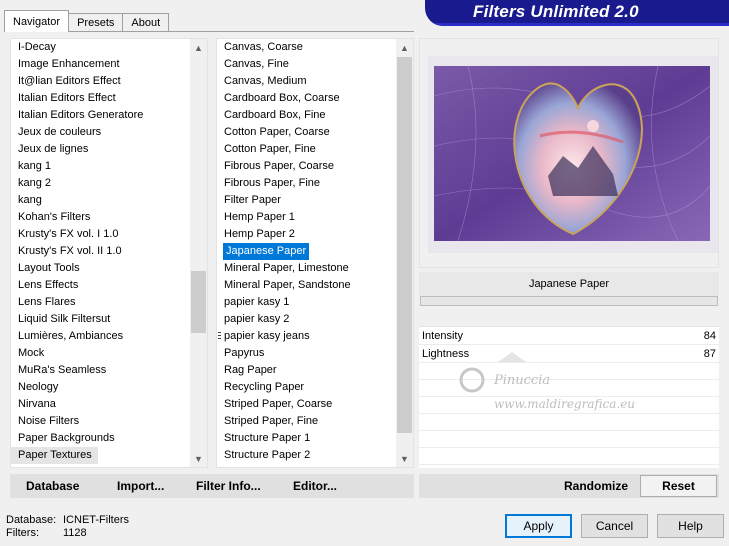  I want to click on filter-item: papier kasy 2, so click(306, 319).